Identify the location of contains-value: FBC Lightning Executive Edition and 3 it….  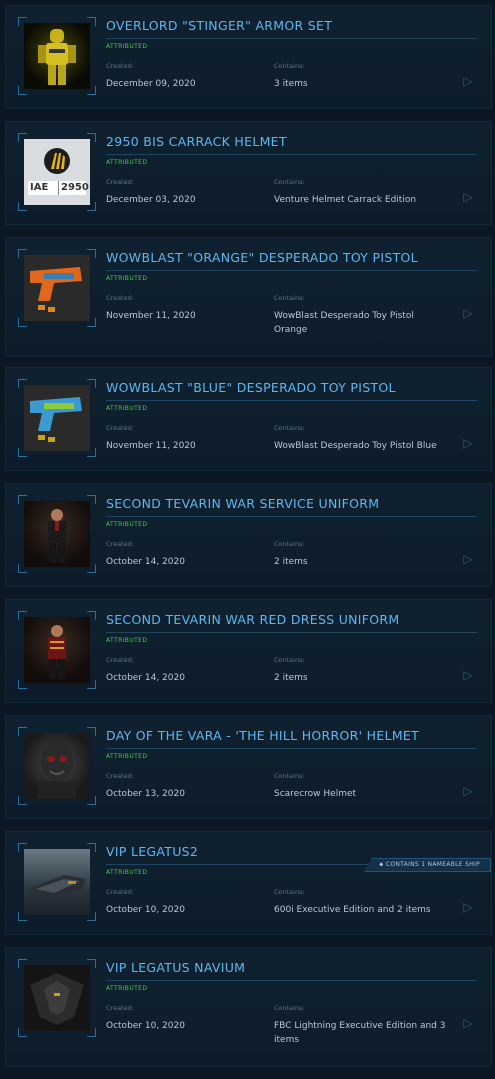
(360, 1033).